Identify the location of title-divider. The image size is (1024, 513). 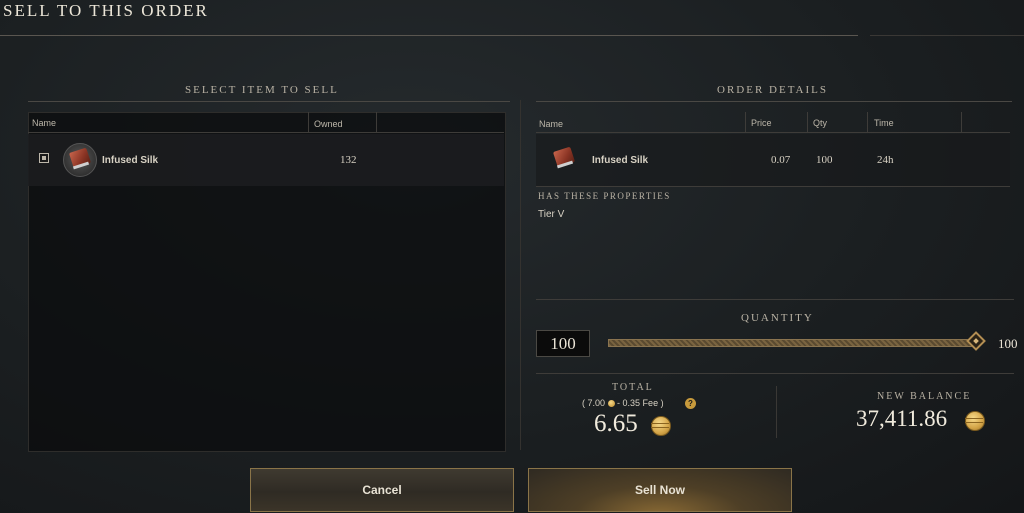
(429, 35).